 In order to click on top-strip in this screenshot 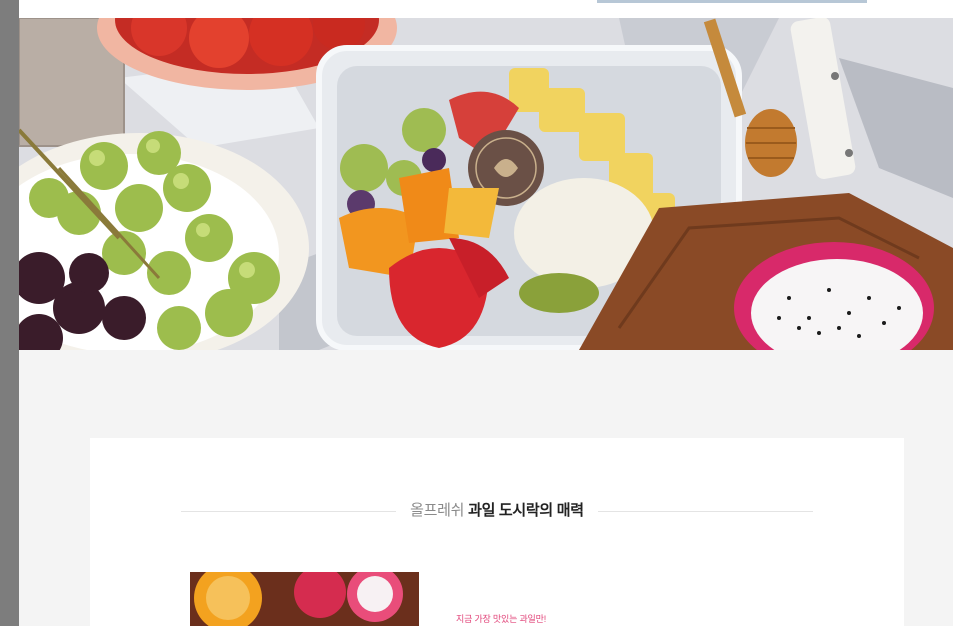, I will do `click(486, 9)`.